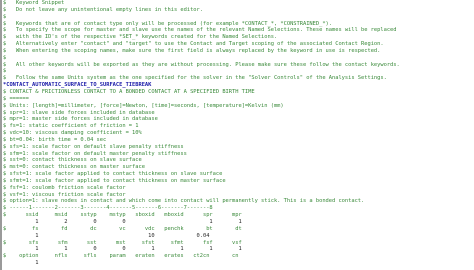  I want to click on editor-line-11: $, so click(238, 71).